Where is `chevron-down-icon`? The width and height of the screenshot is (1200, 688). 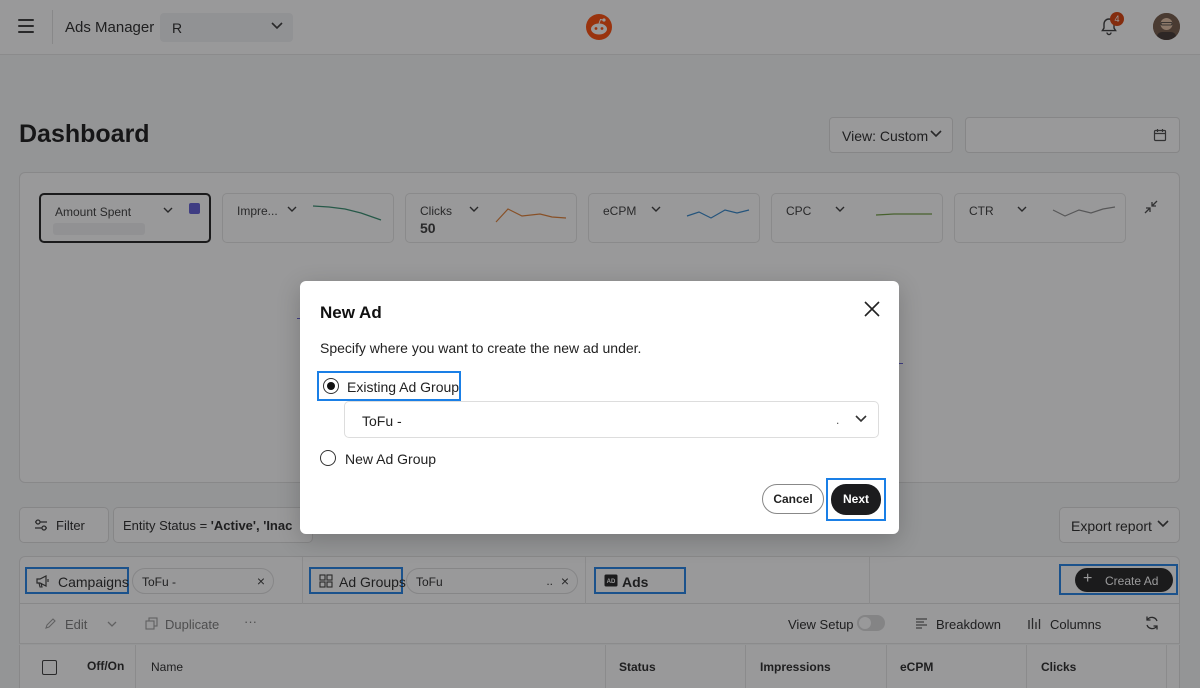 chevron-down-icon is located at coordinates (861, 419).